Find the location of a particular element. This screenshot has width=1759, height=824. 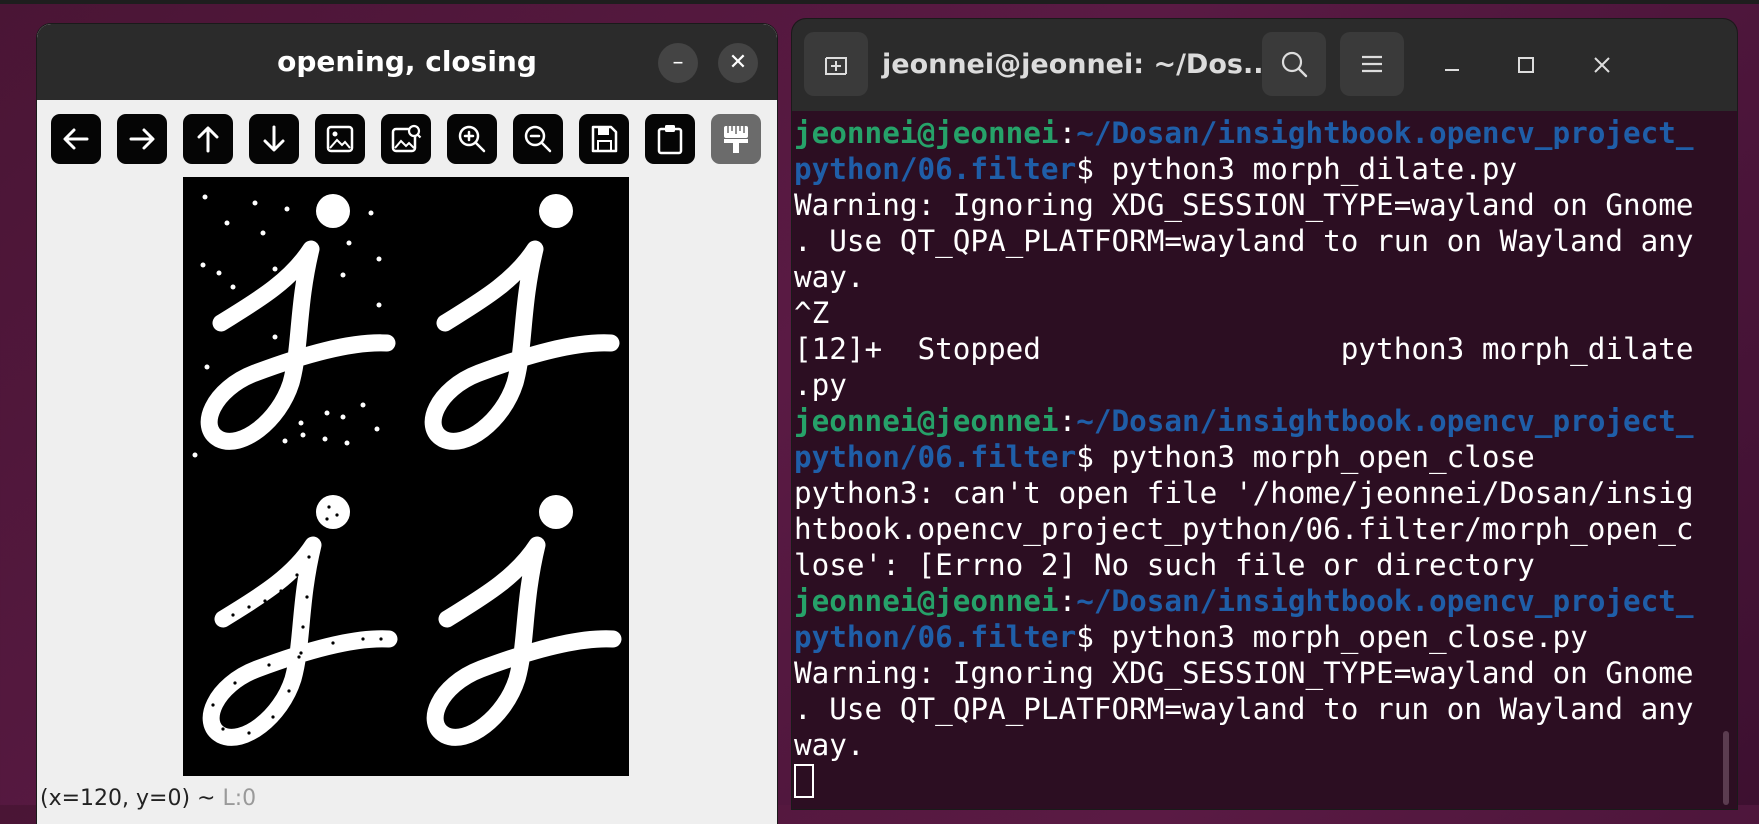

zoom-original-button is located at coordinates (340, 139).